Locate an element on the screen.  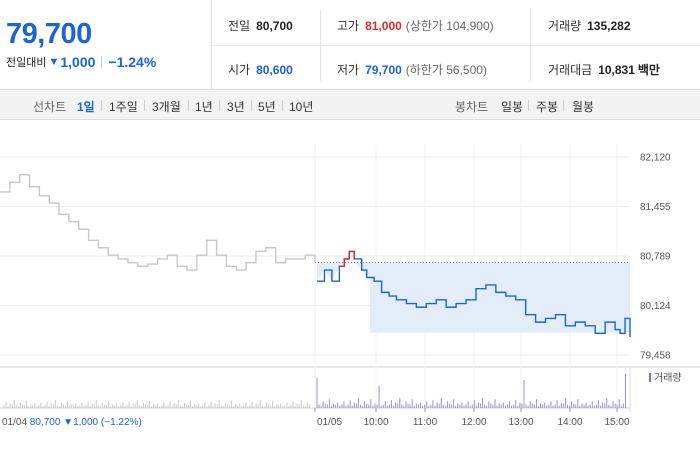
x-tick-label: 13:00 is located at coordinates (520, 422).